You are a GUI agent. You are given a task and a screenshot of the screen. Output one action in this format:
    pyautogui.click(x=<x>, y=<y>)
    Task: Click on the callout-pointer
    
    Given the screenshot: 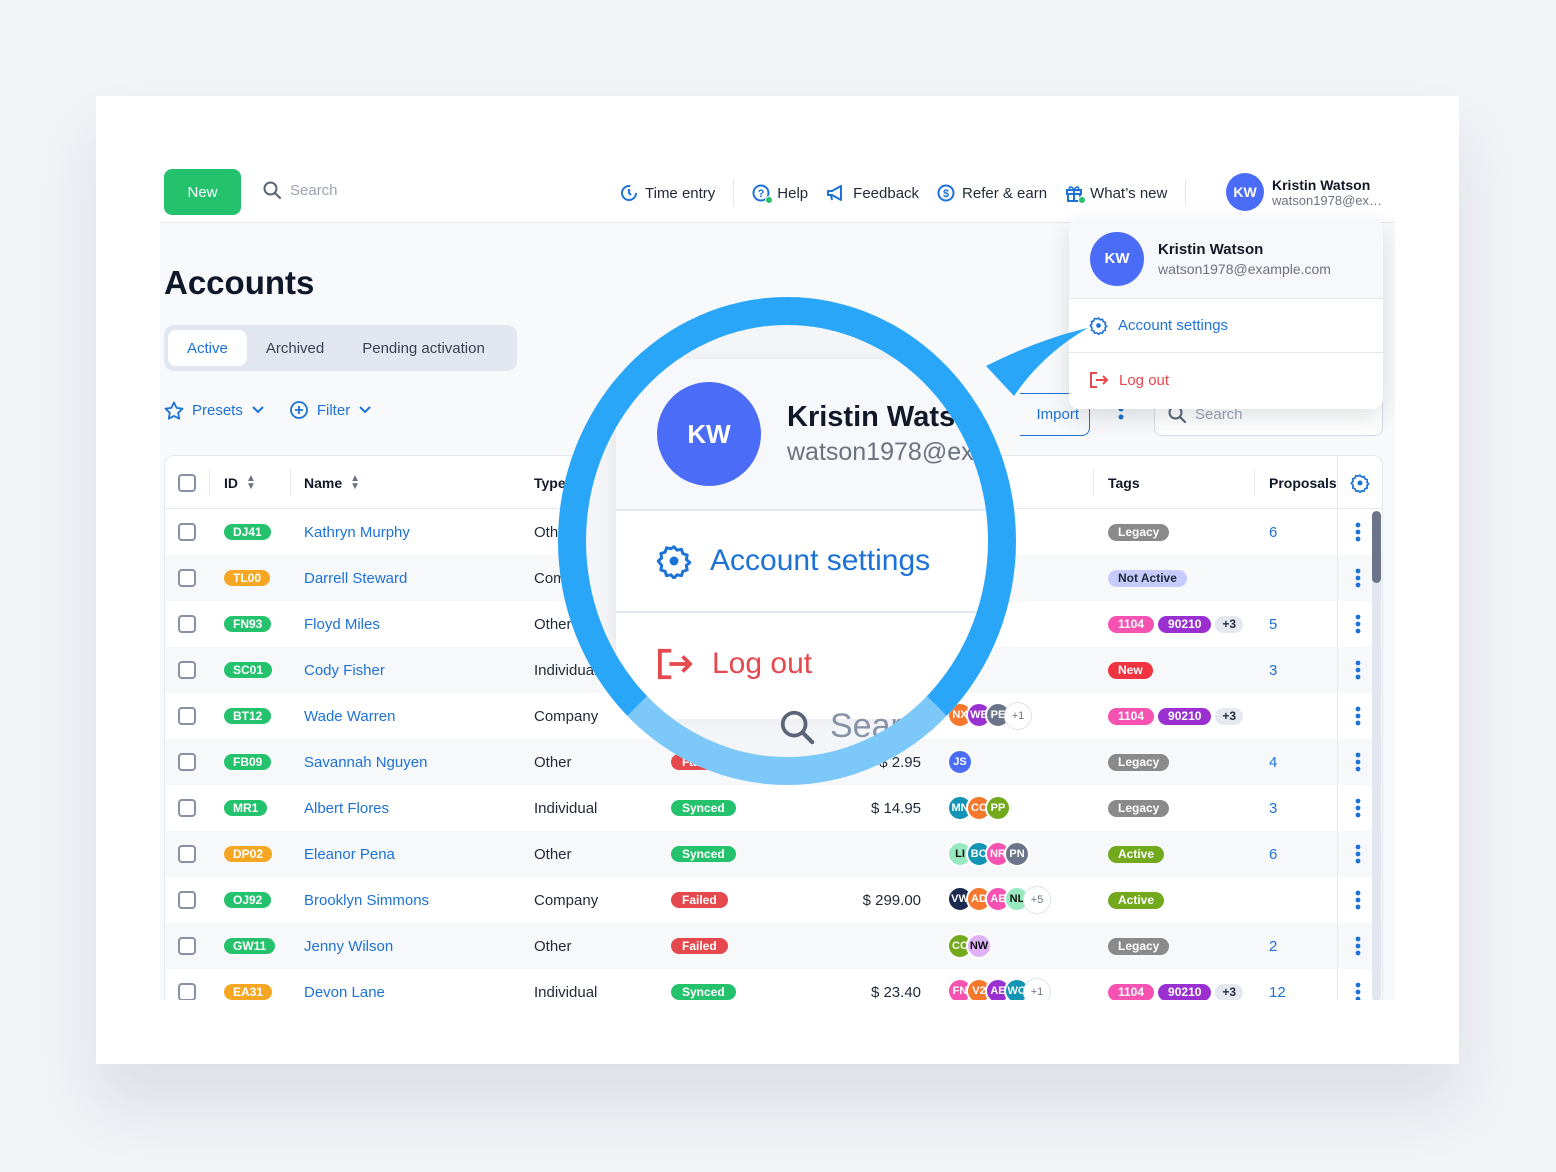 What is the action you would take?
    pyautogui.click(x=1037, y=362)
    